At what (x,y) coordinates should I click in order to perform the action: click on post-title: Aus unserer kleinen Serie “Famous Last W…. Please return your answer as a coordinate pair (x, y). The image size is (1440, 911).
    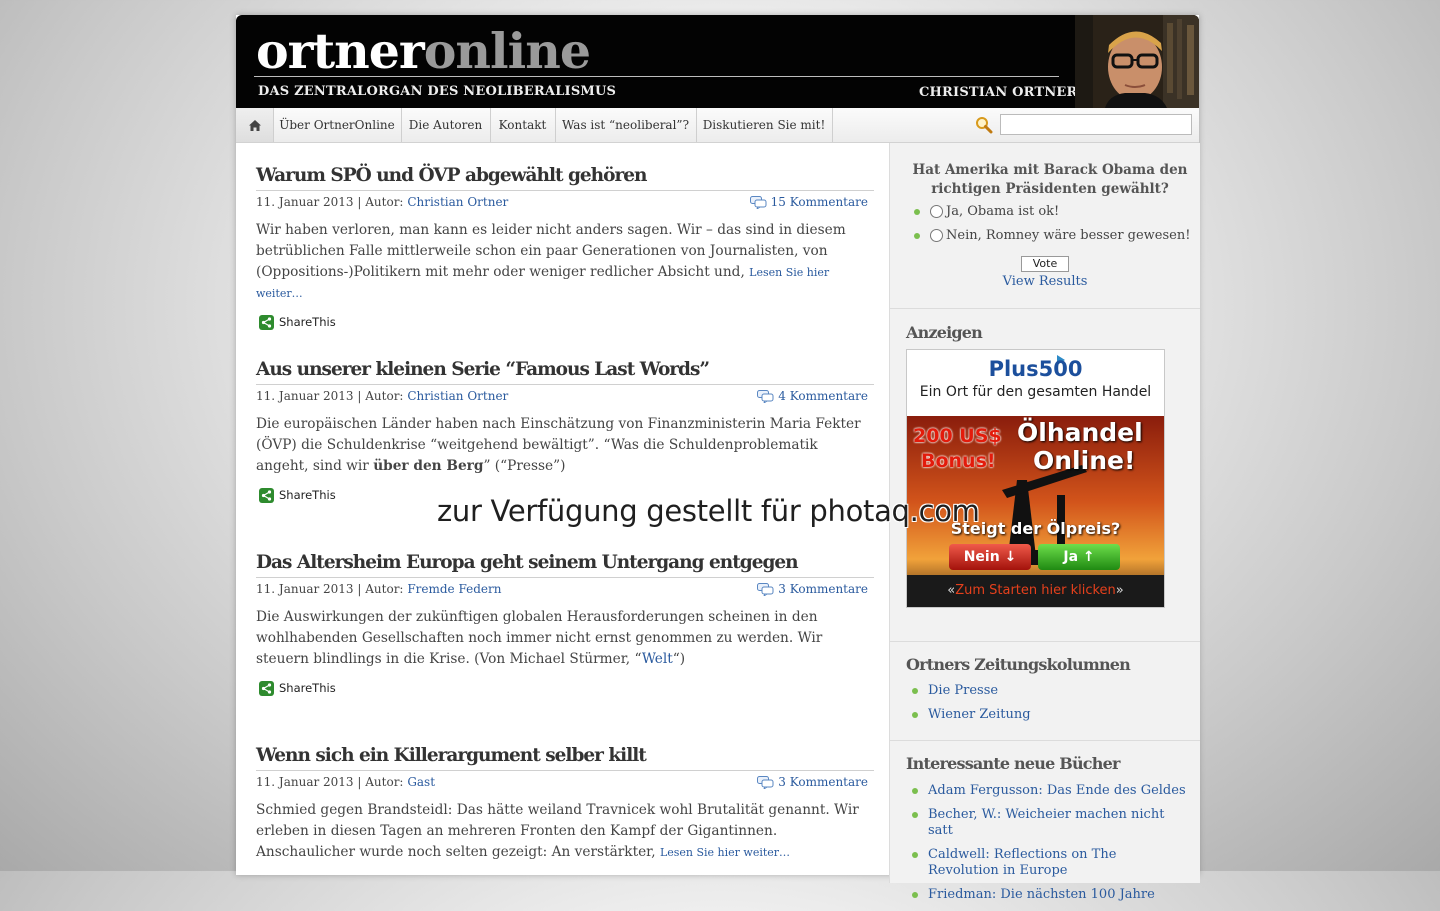
    Looking at the image, I should click on (565, 371).